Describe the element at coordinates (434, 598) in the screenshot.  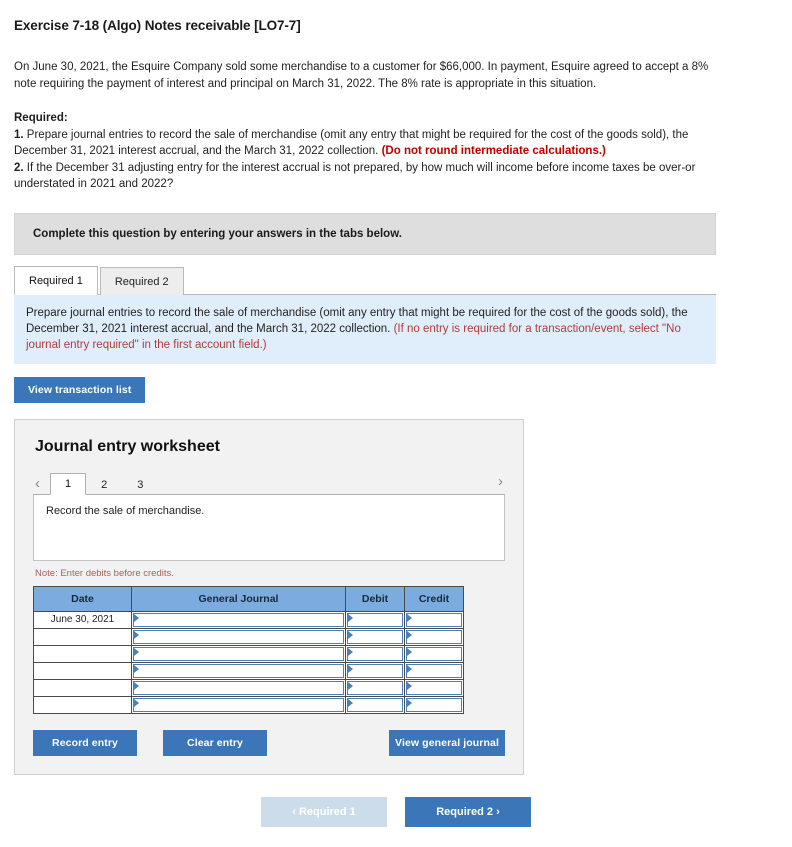
I see `column-header-credit: Credit` at that location.